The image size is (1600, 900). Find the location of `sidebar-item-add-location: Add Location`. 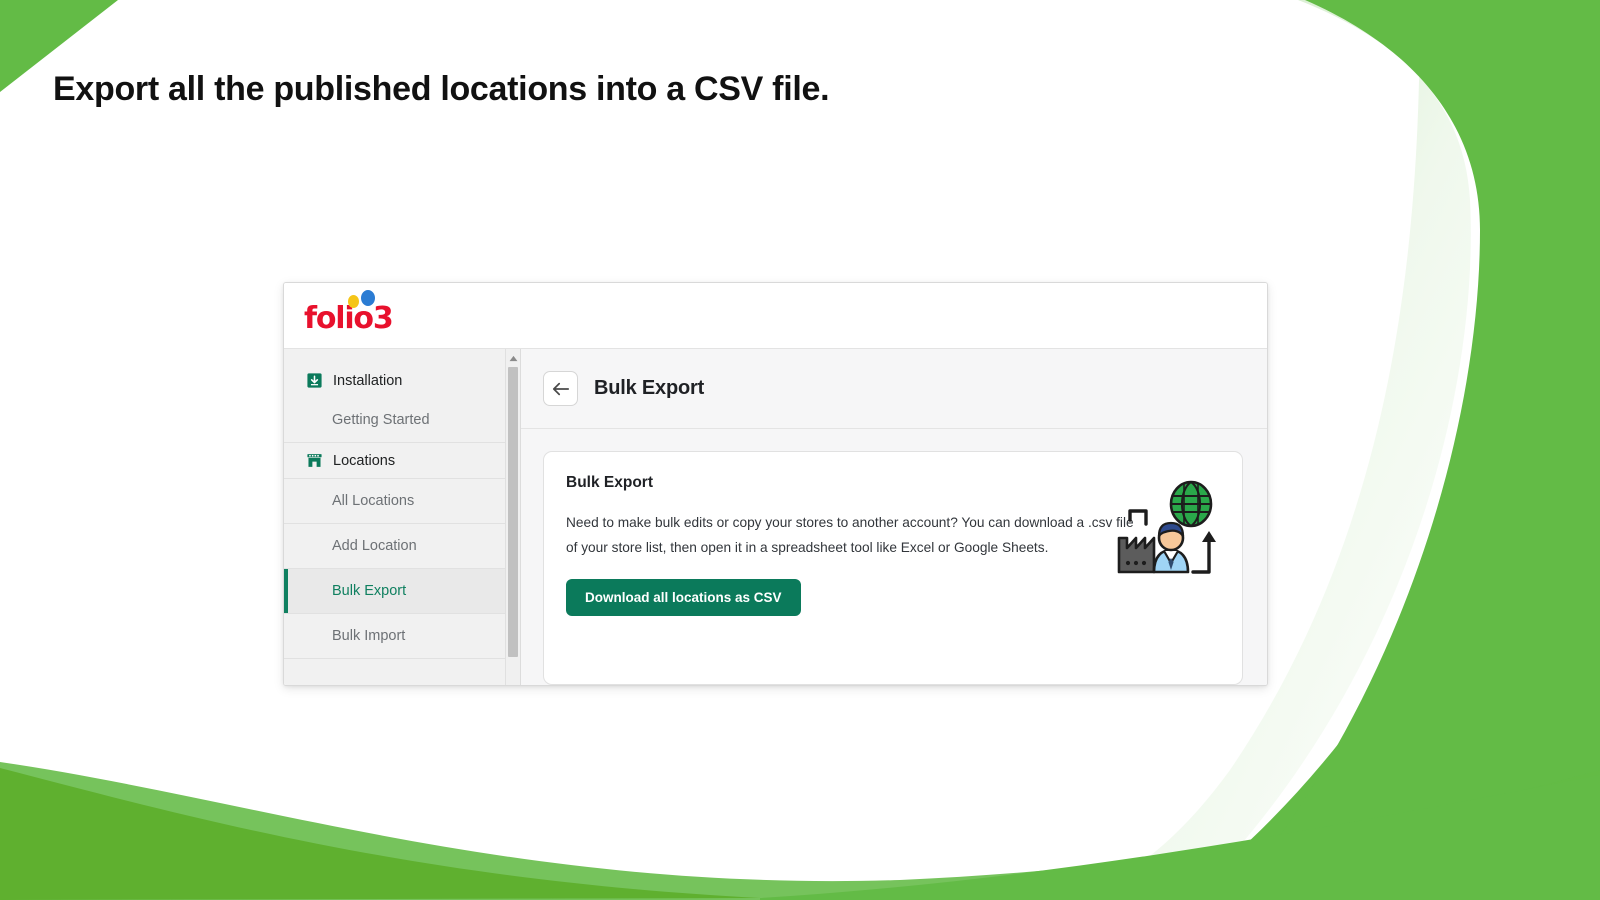

sidebar-item-add-location: Add Location is located at coordinates (394, 545).